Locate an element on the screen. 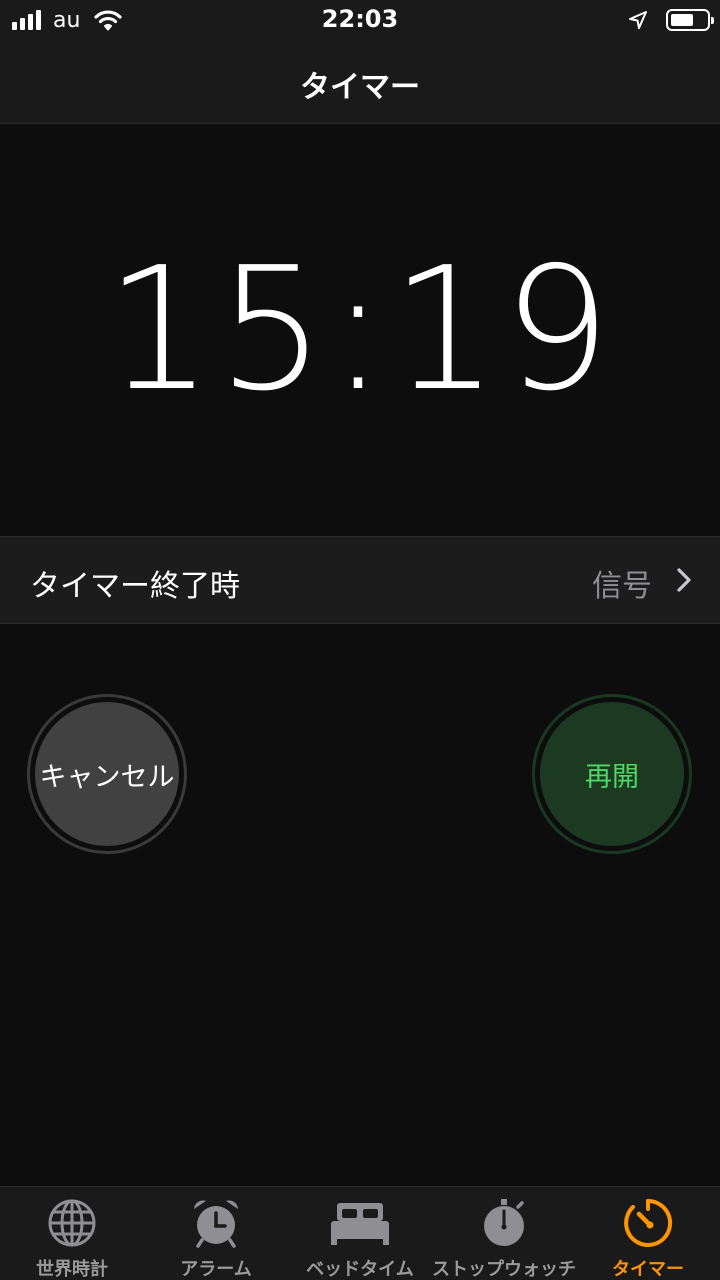 This screenshot has height=1280, width=720. bed-icon is located at coordinates (360, 1223).